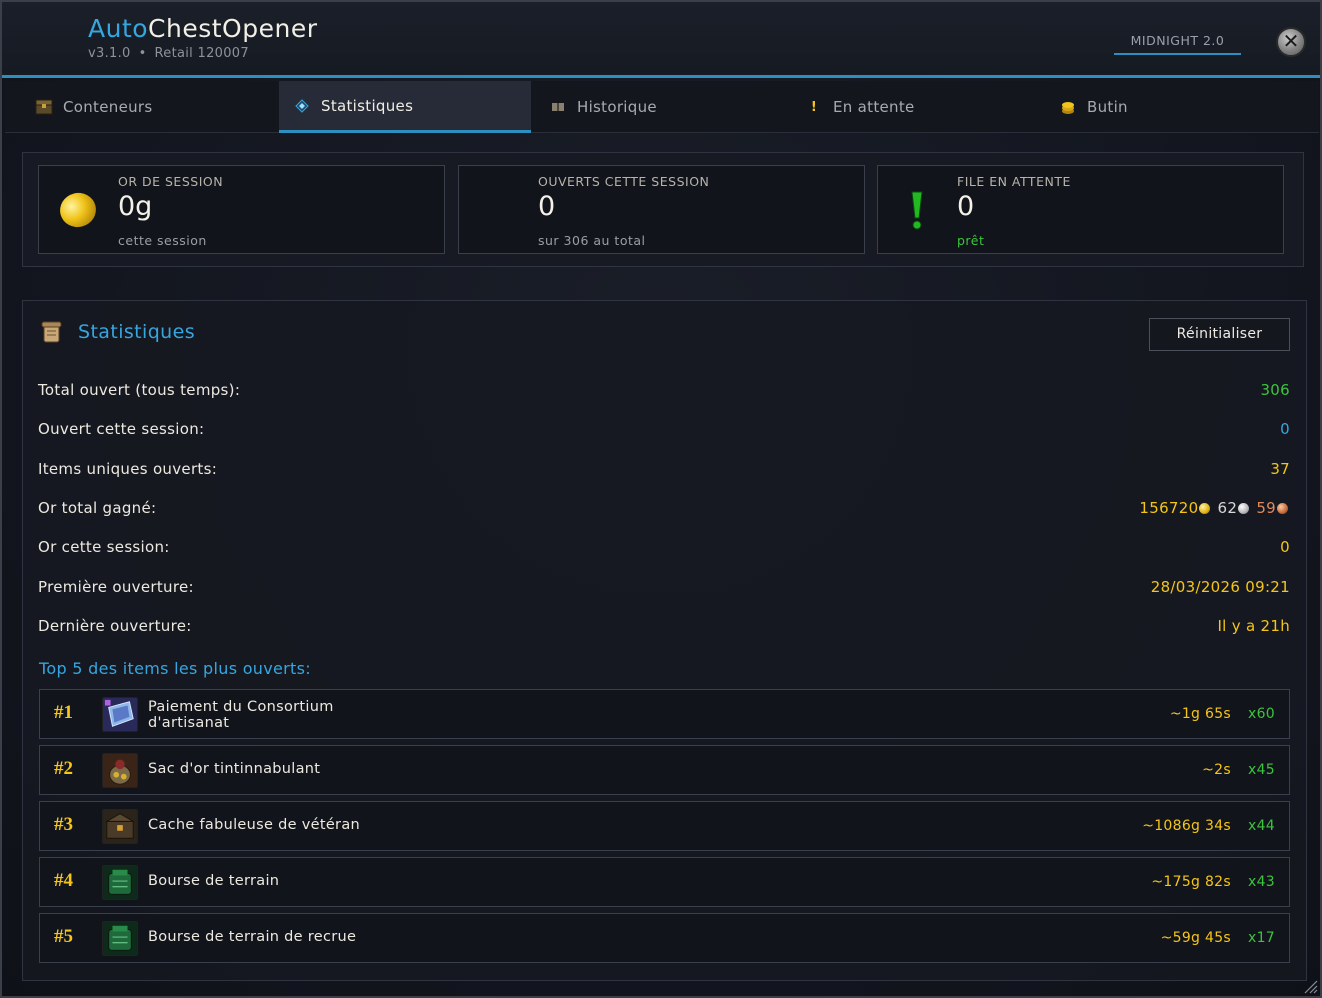 This screenshot has width=1322, height=998. What do you see at coordinates (254, 825) in the screenshot?
I see `item-name: Cache fabuleuse de vétéran` at bounding box center [254, 825].